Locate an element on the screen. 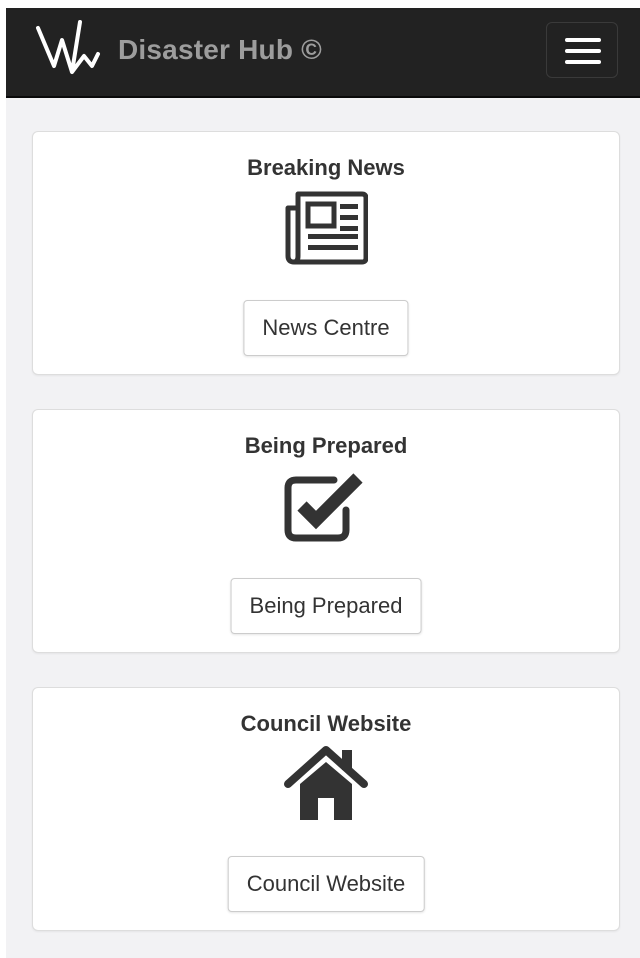 This screenshot has height=958, width=640. card-title: Being Prepared is located at coordinates (326, 445).